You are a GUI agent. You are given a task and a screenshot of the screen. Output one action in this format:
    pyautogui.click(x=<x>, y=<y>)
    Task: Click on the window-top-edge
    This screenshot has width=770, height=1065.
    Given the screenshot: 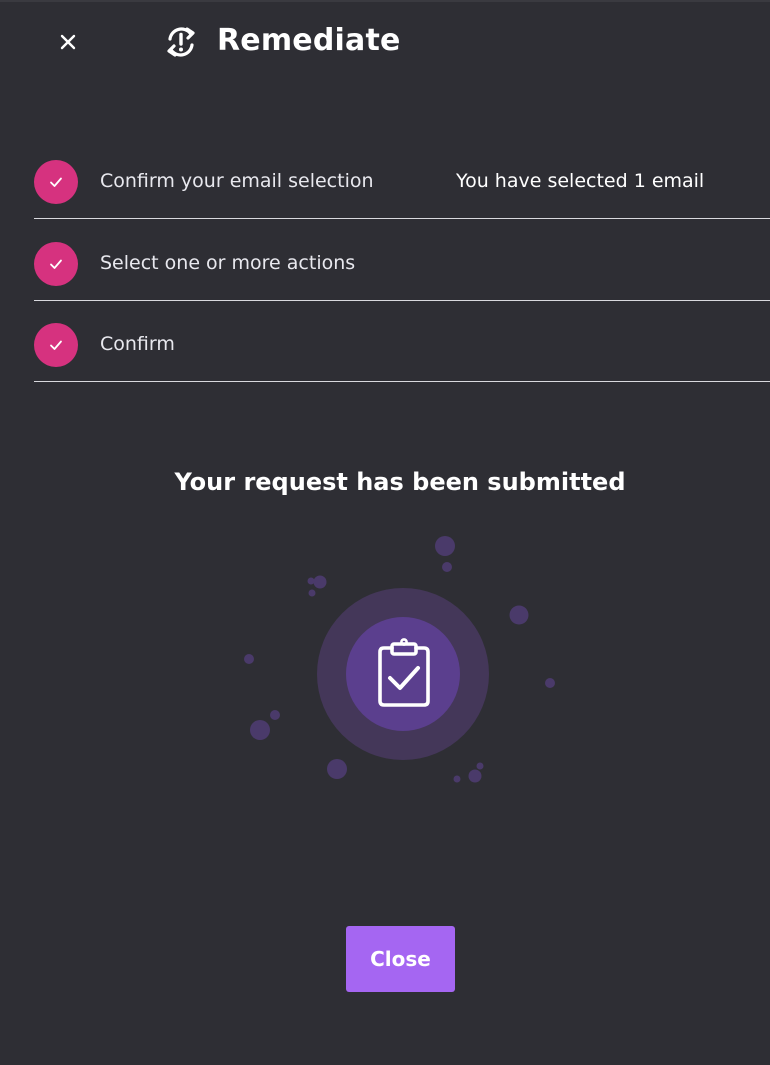 What is the action you would take?
    pyautogui.click(x=385, y=1)
    